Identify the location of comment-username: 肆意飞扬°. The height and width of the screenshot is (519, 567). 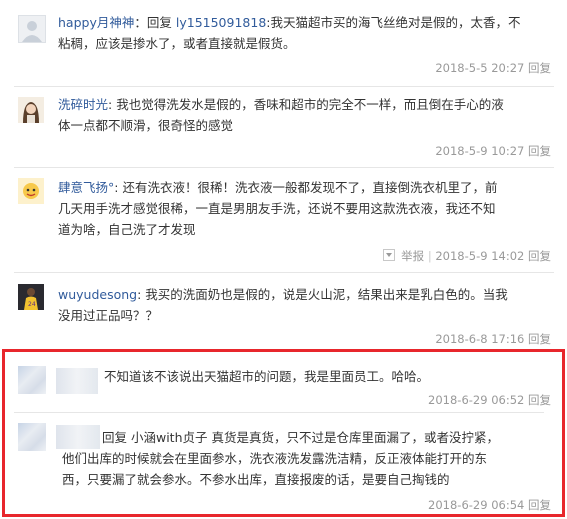
(86, 187).